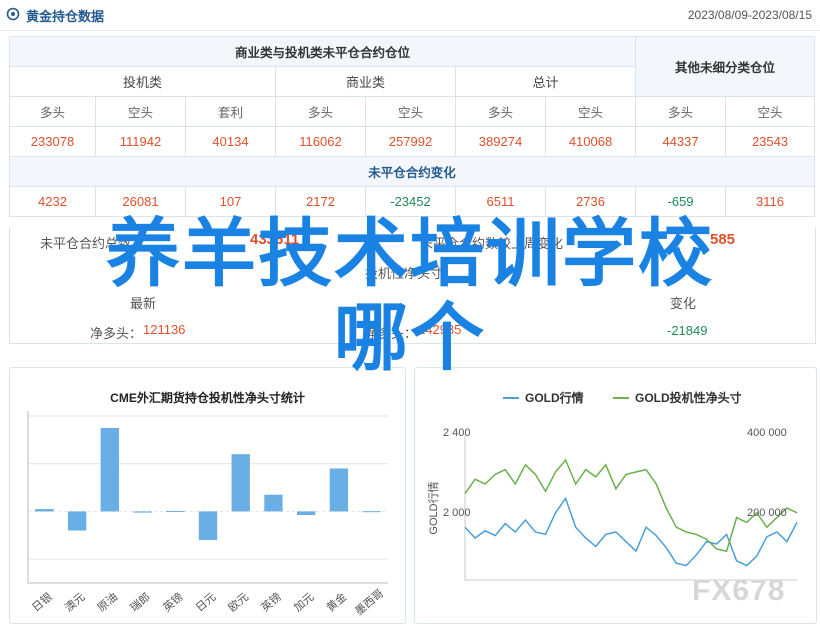 The height and width of the screenshot is (627, 820). Describe the element at coordinates (142, 81) in the screenshot. I see `group-speculative: 投机类` at that location.